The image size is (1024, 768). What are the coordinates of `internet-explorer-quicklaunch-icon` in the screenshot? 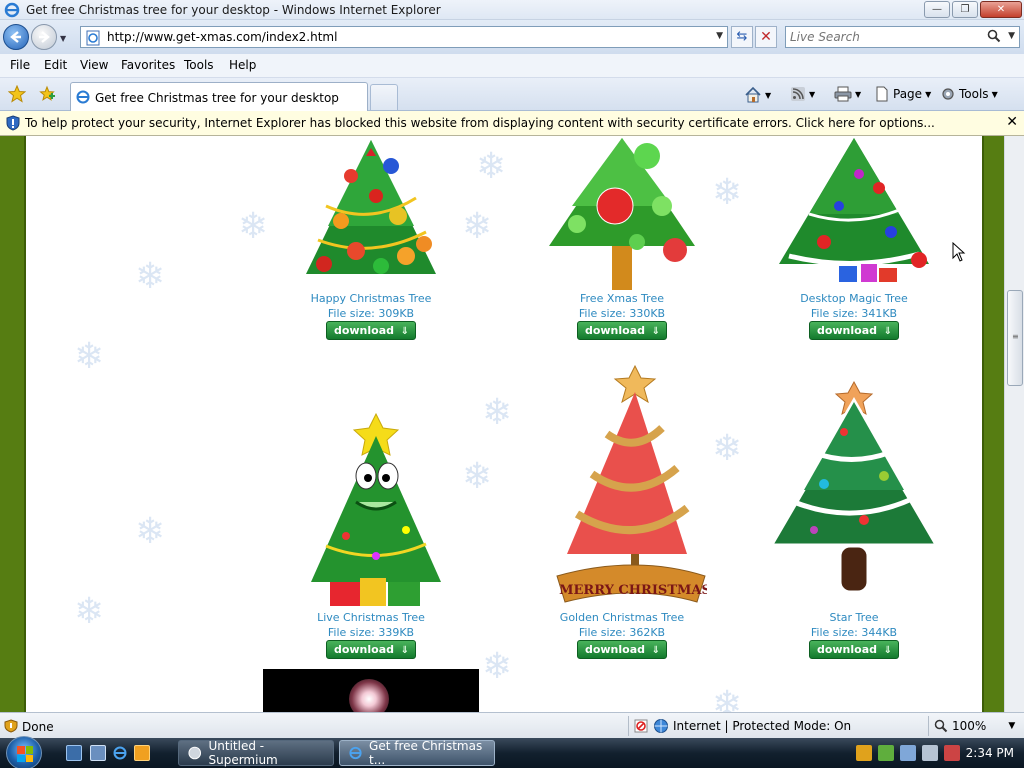 It's located at (120, 753).